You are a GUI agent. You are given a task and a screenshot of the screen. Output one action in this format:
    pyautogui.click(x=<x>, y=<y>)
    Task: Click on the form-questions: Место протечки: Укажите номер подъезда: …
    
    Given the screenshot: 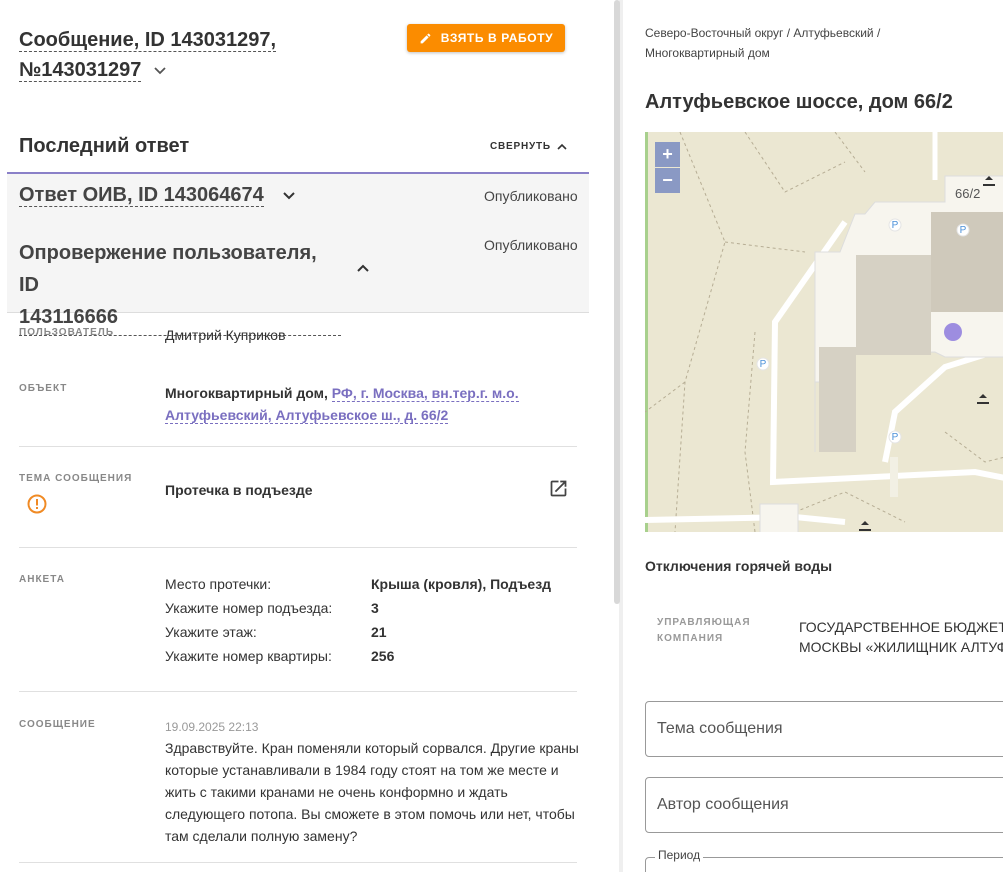 What is the action you would take?
    pyautogui.click(x=248, y=620)
    